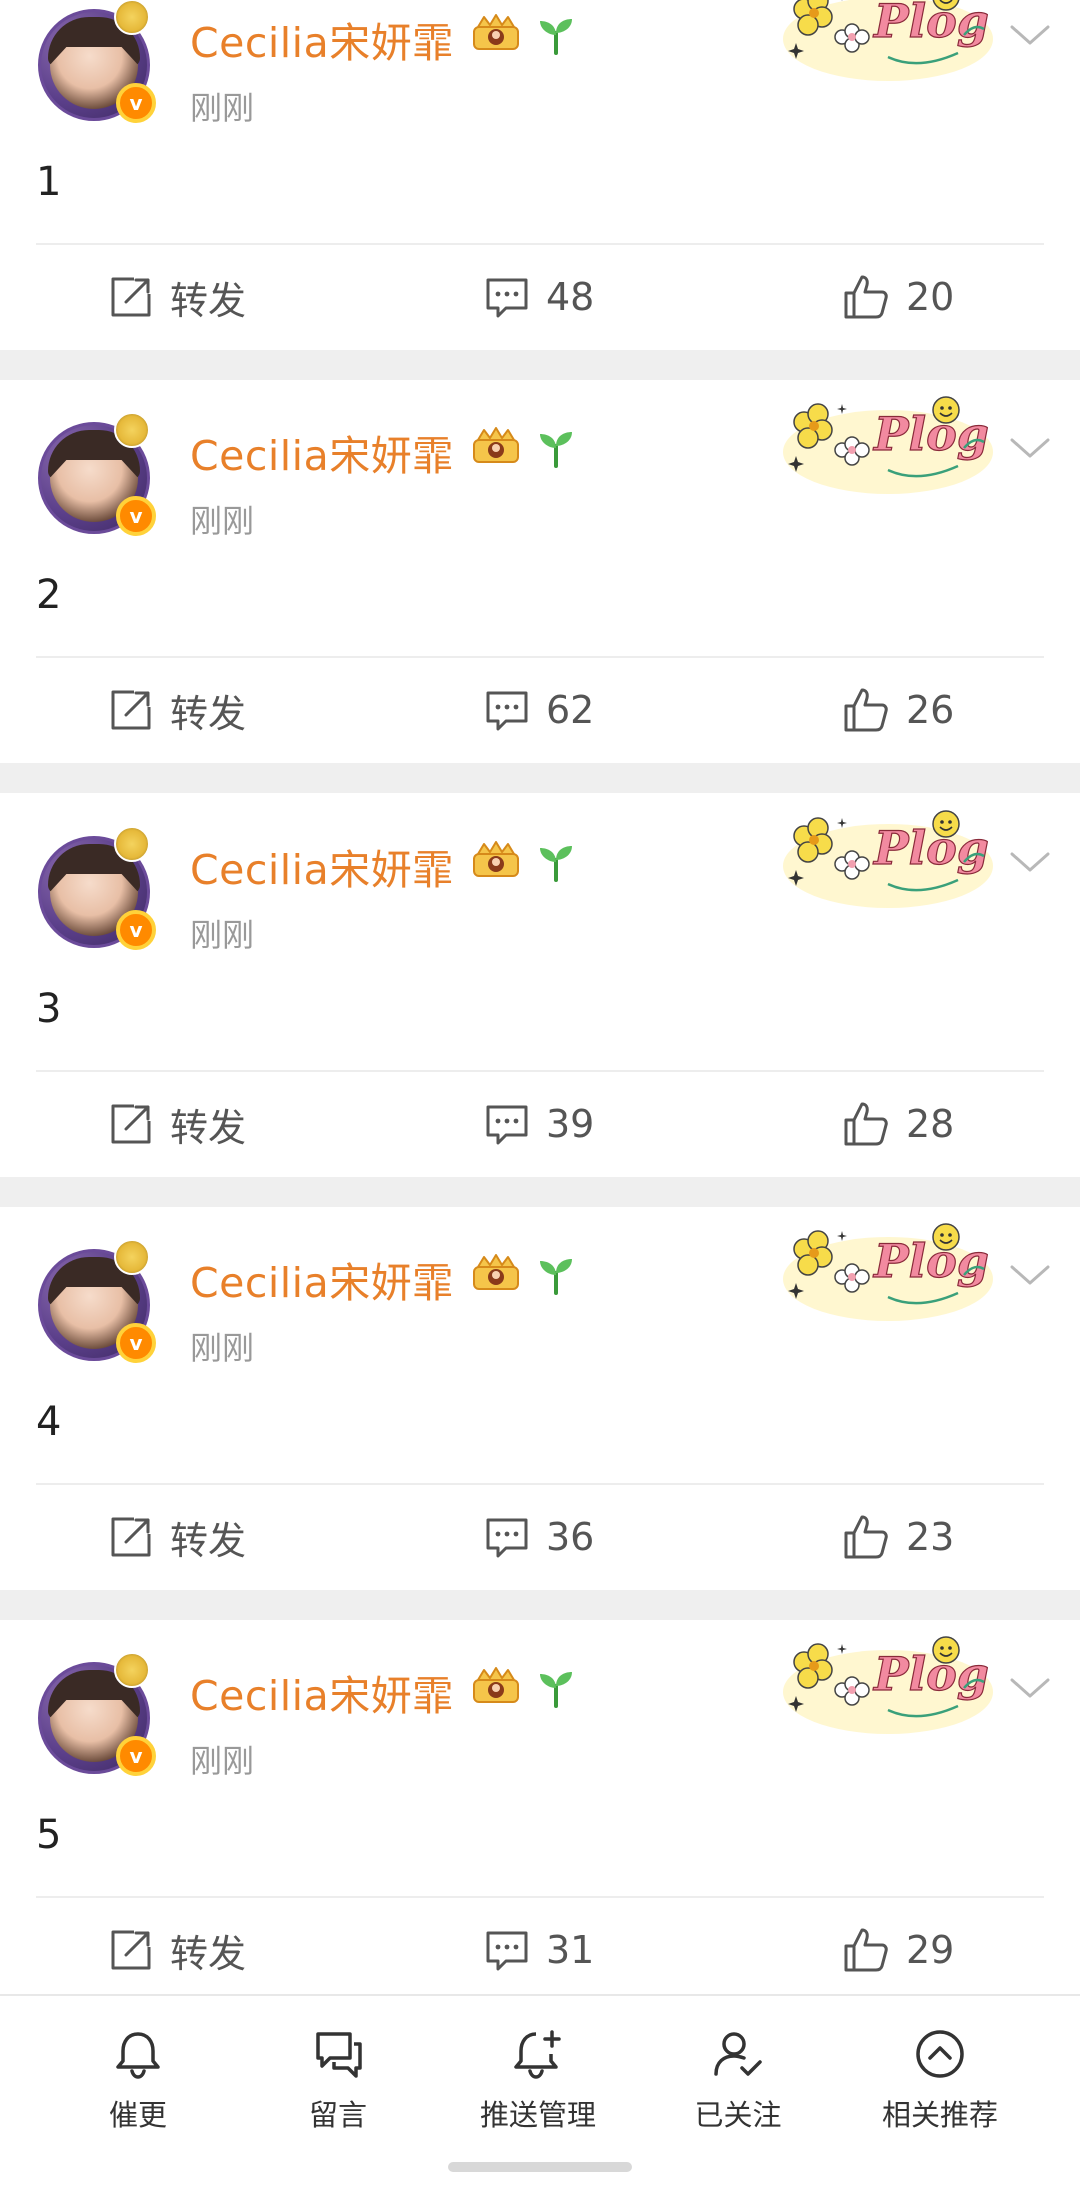  Describe the element at coordinates (898, 1950) in the screenshot. I see `like-button: 29` at that location.